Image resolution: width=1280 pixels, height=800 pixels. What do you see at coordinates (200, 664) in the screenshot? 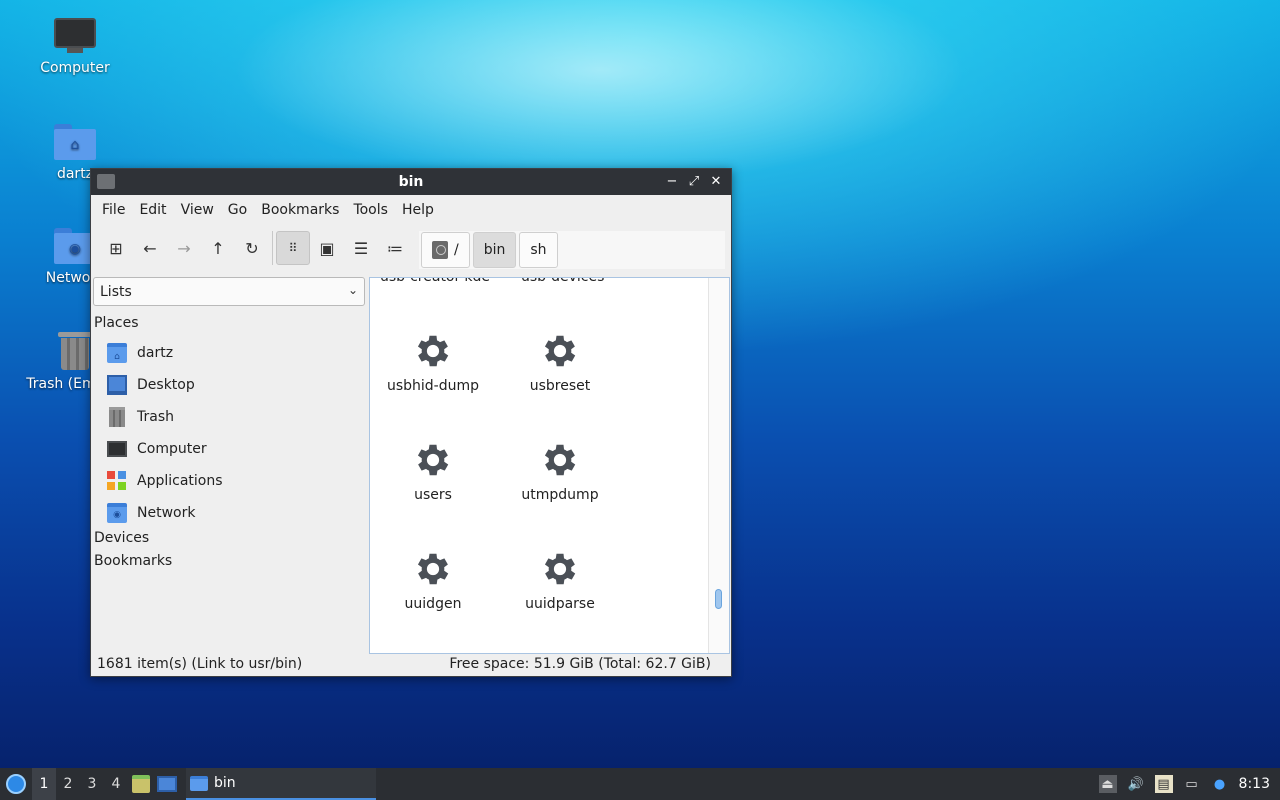
I see `status-item-count: 1681 item(s) (Link to usr/bin)` at bounding box center [200, 664].